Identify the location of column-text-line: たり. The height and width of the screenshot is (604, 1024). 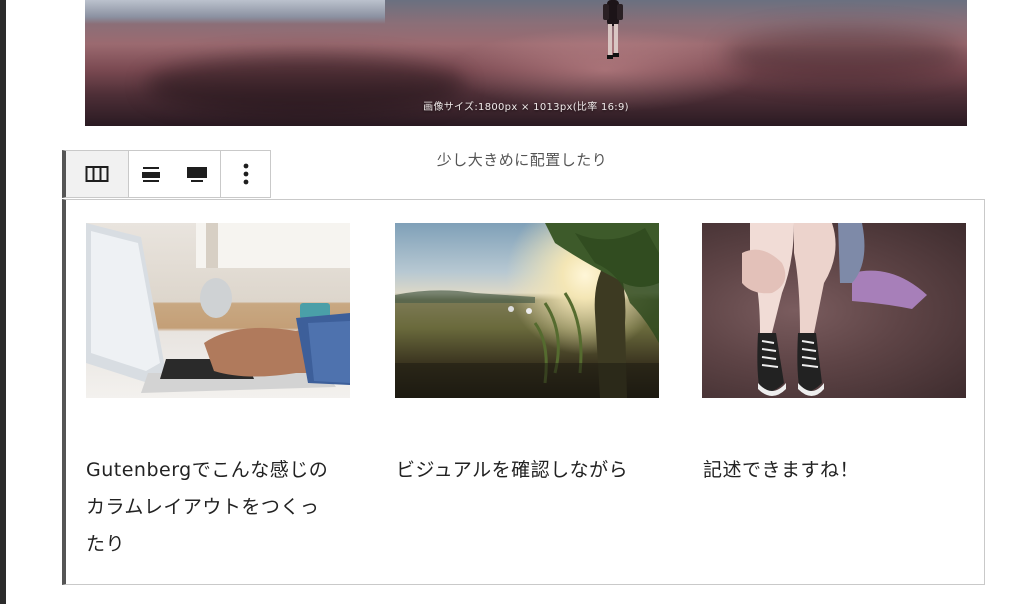
(106, 544).